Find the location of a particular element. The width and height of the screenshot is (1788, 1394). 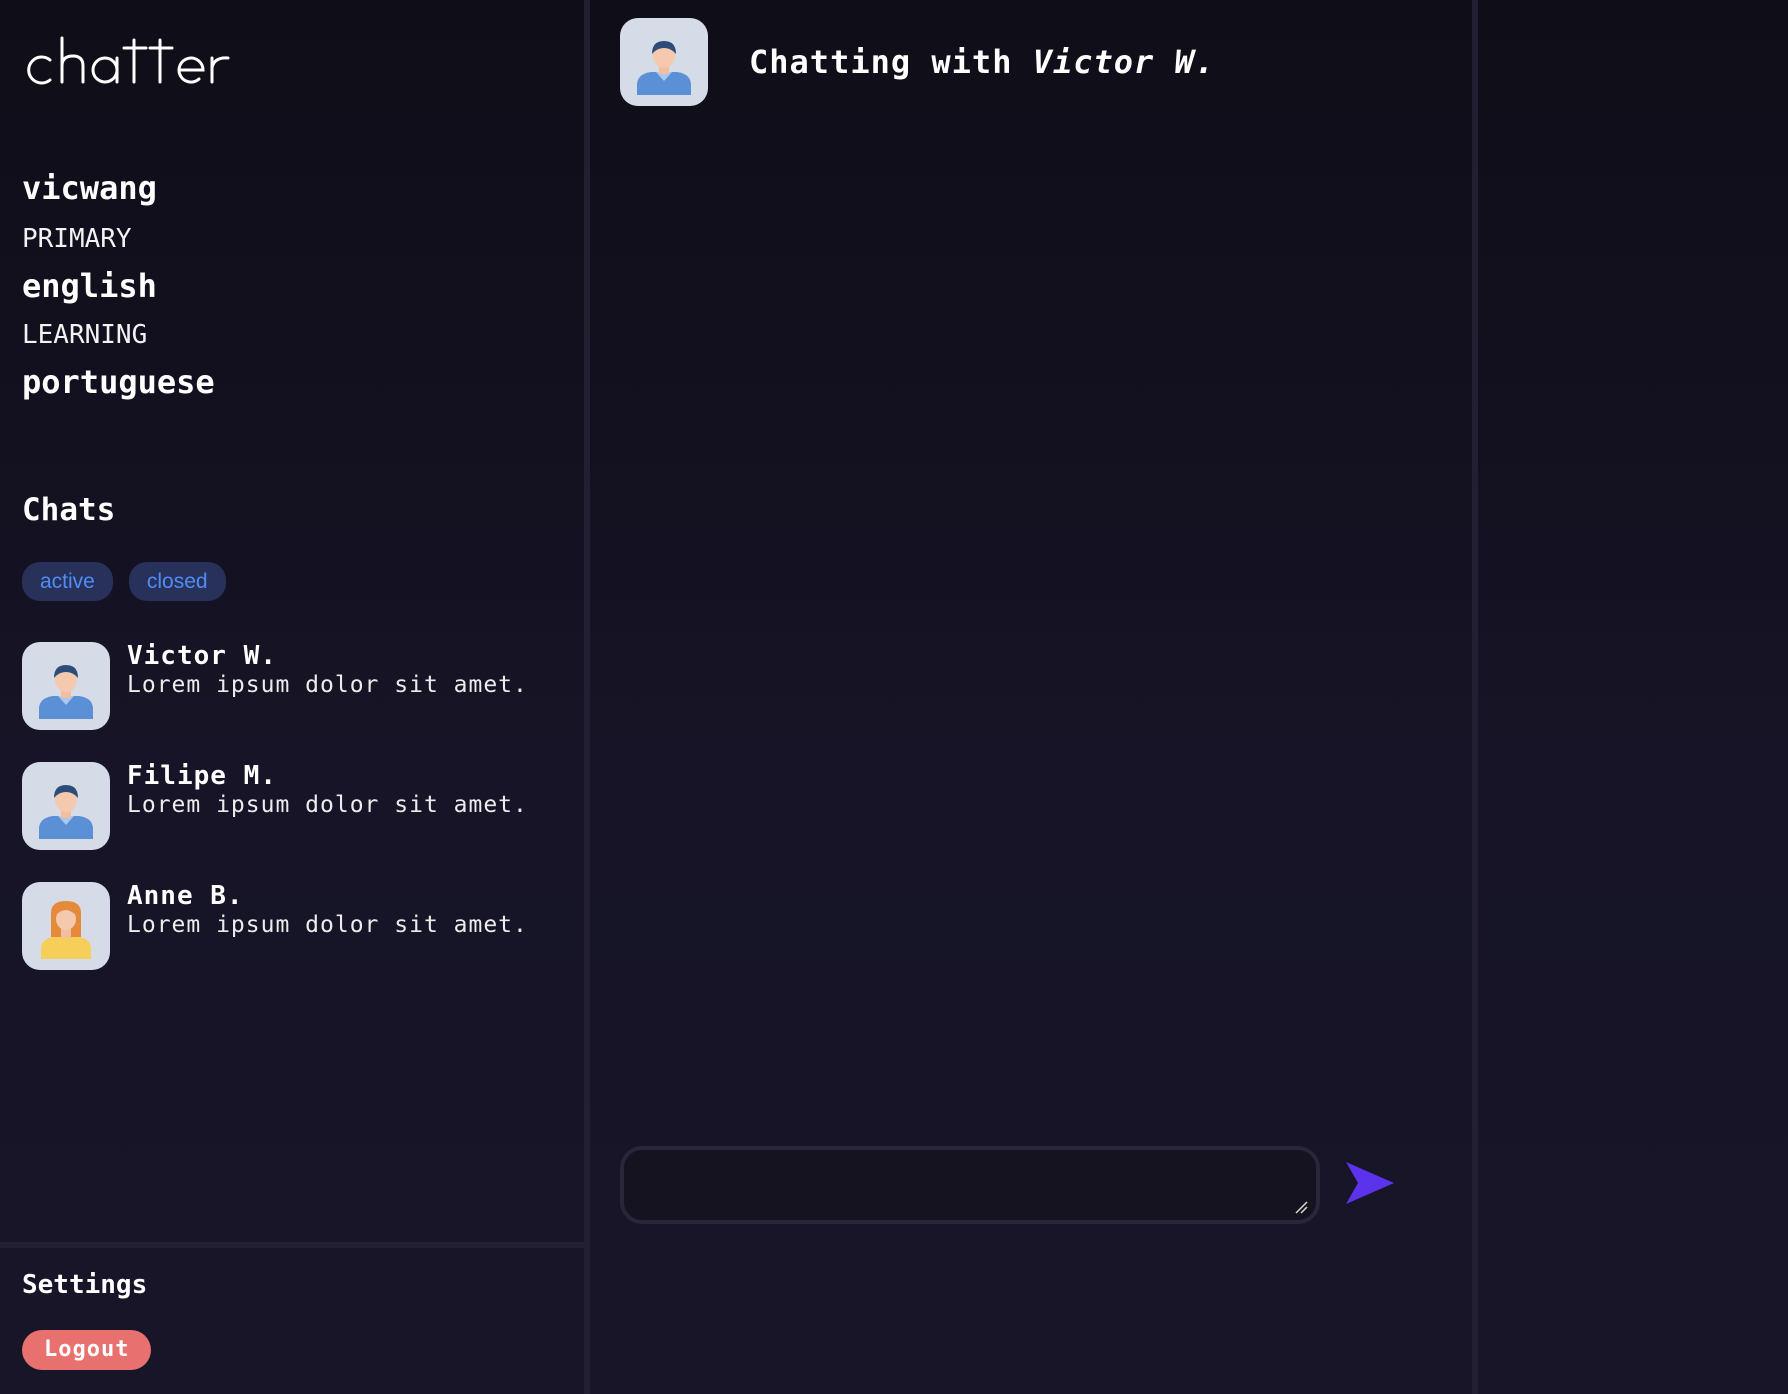

logout-button: Logout is located at coordinates (87, 1350).